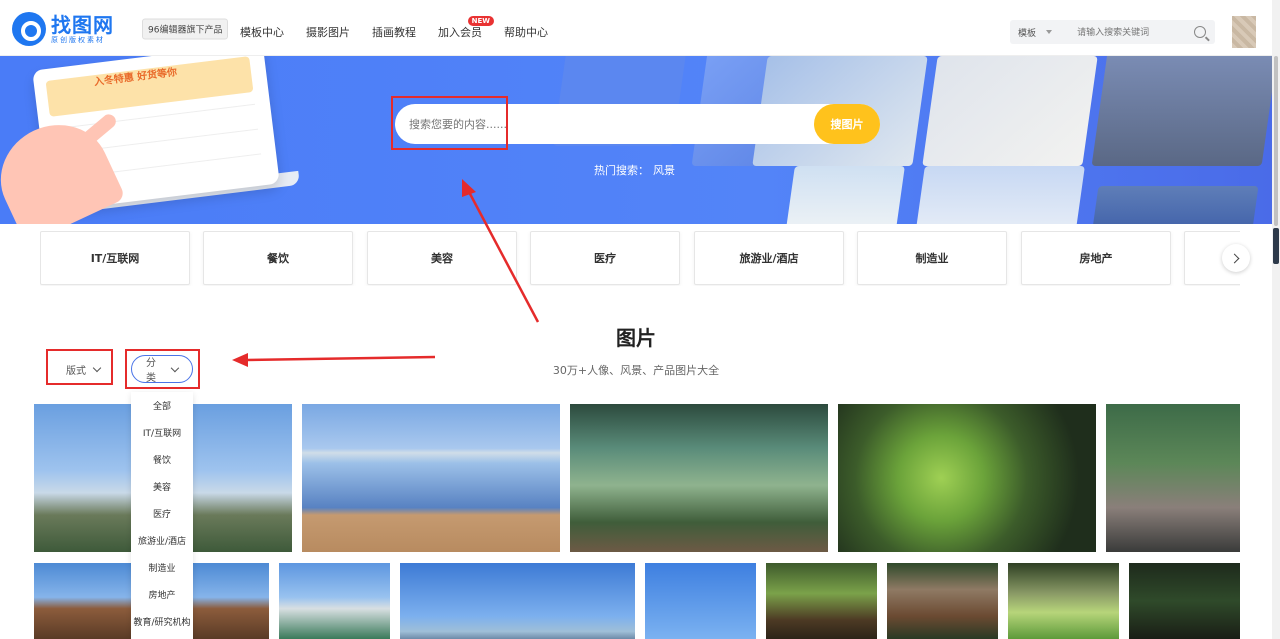 The height and width of the screenshot is (639, 1280). What do you see at coordinates (1200, 32) in the screenshot?
I see `search-icon` at bounding box center [1200, 32].